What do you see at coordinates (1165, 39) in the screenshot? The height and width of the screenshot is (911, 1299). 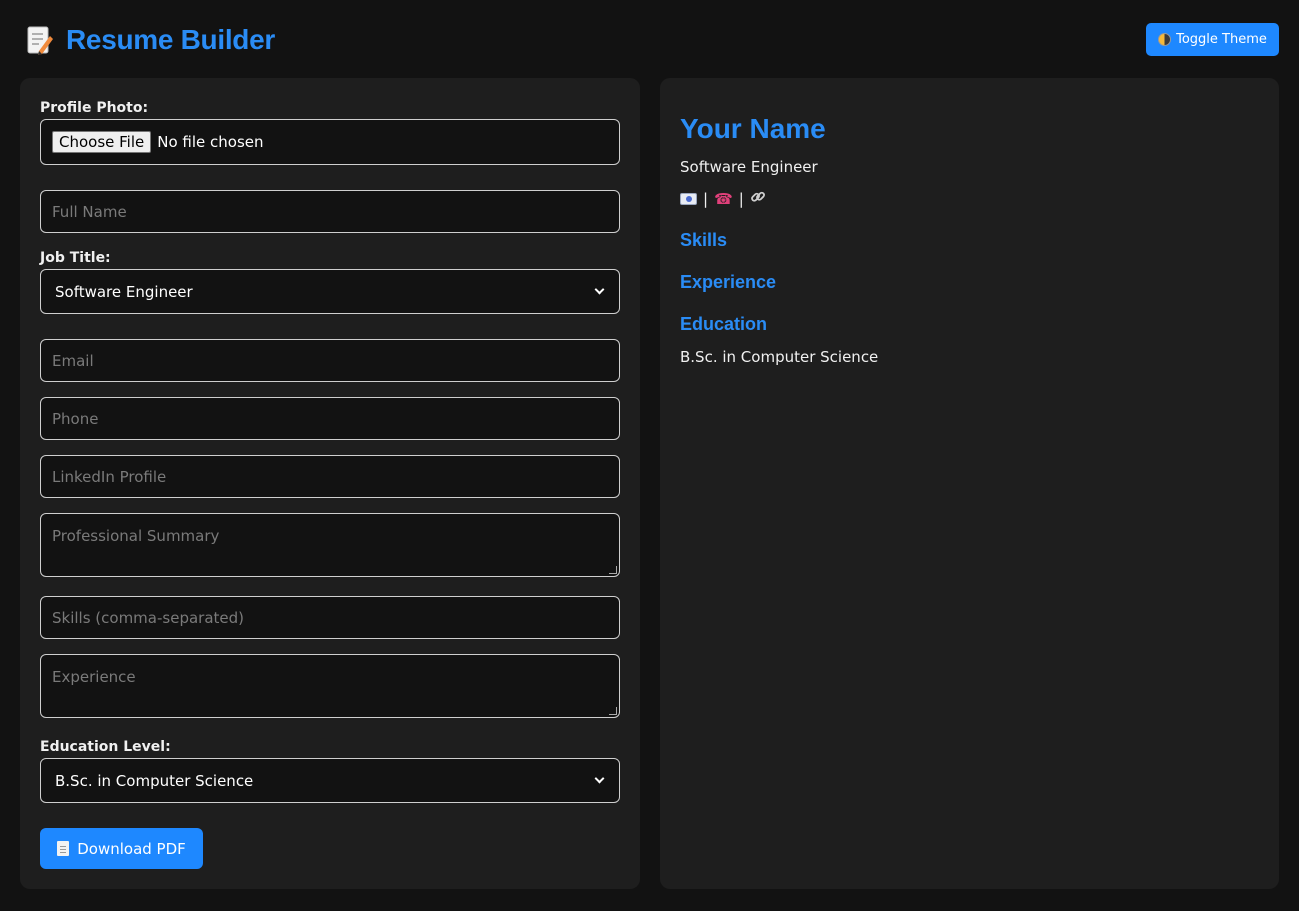 I see `theme-icon` at bounding box center [1165, 39].